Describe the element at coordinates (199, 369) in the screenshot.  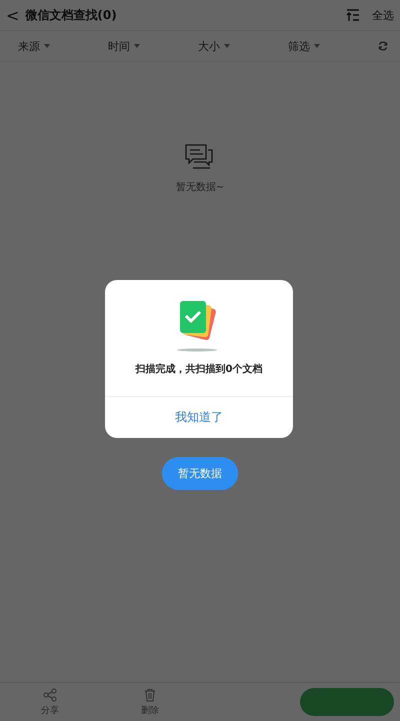
I see `dialog-message: 扫描完成，共扫描到0个文档` at that location.